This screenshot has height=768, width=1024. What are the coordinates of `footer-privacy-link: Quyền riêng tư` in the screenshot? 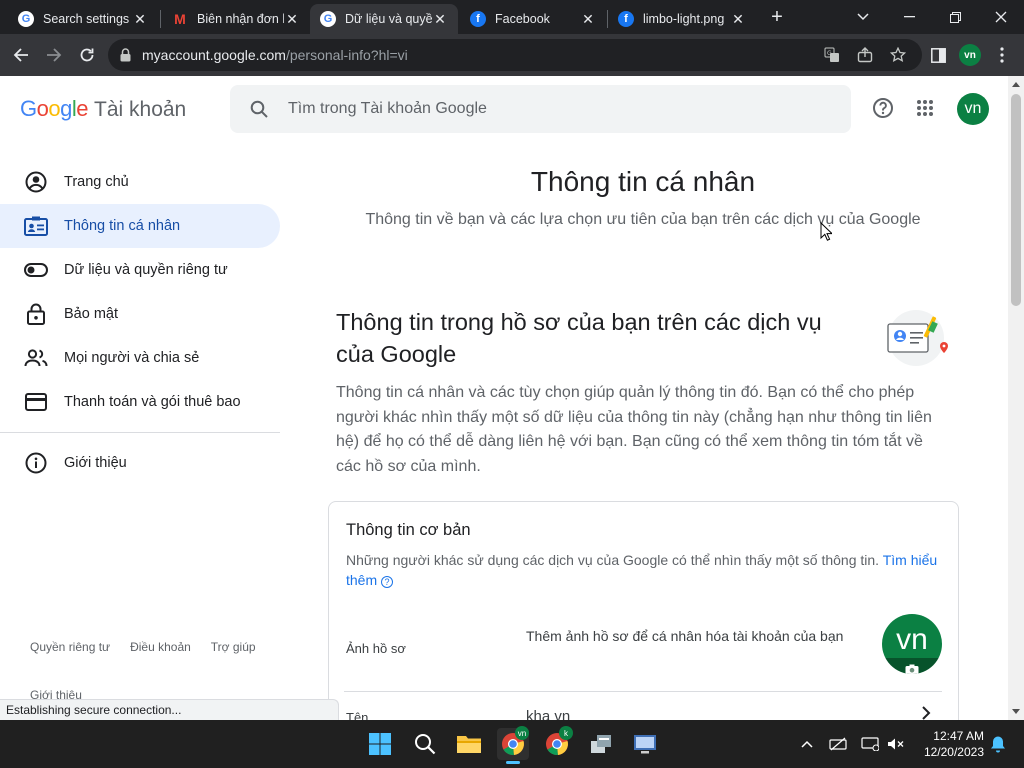 It's located at (70, 647).